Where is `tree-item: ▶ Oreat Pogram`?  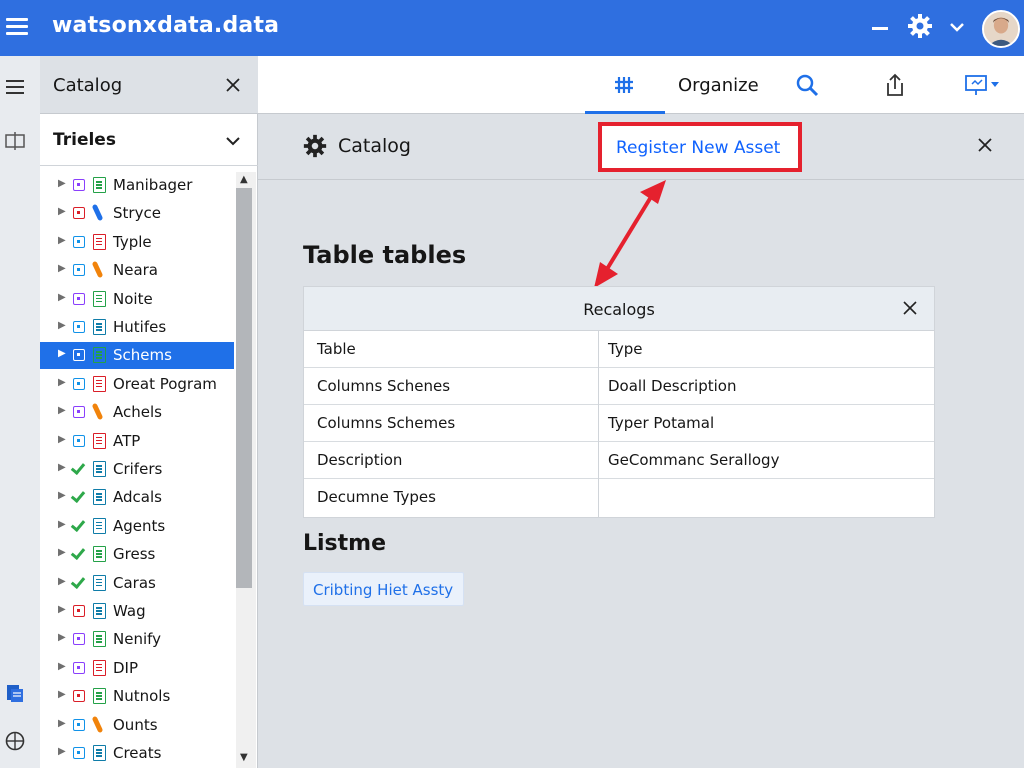
tree-item: ▶ Oreat Pogram is located at coordinates (137, 384).